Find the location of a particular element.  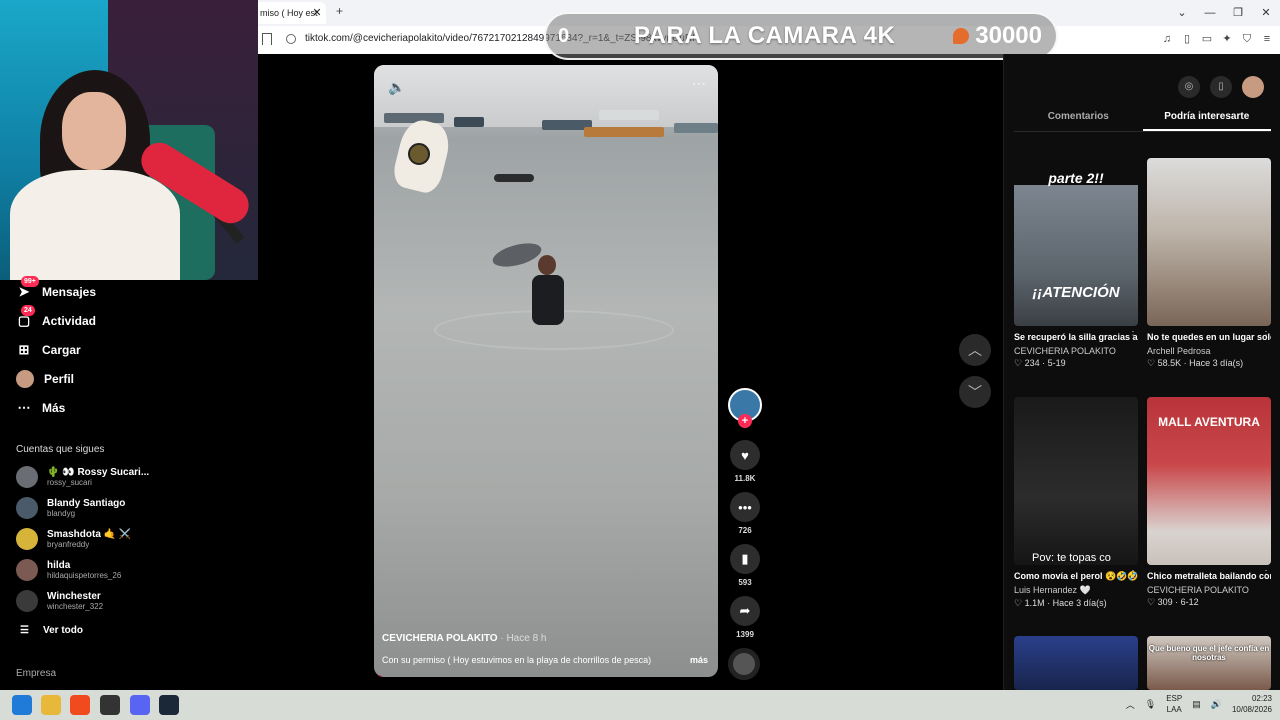

browser-tab: miso ( Hoy est ✕ is located at coordinates (292, 13).